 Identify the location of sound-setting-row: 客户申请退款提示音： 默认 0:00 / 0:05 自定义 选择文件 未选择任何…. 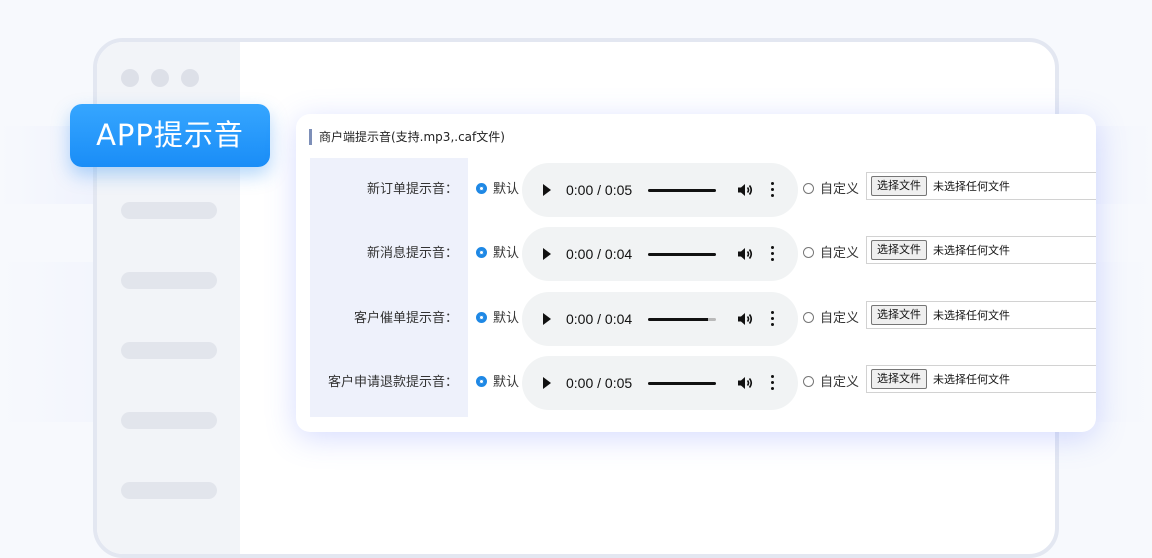
(696, 383).